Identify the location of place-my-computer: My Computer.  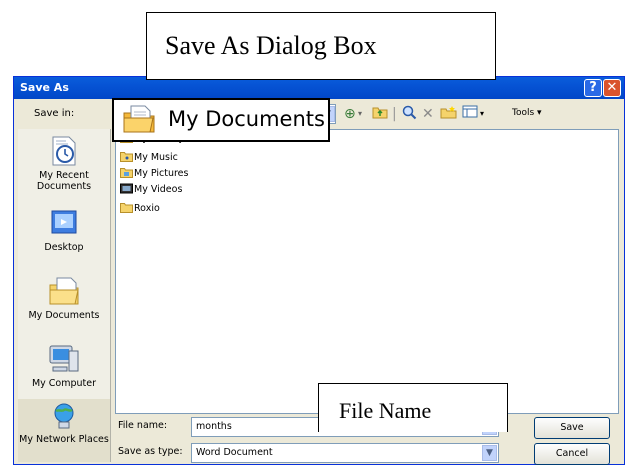
(64, 366).